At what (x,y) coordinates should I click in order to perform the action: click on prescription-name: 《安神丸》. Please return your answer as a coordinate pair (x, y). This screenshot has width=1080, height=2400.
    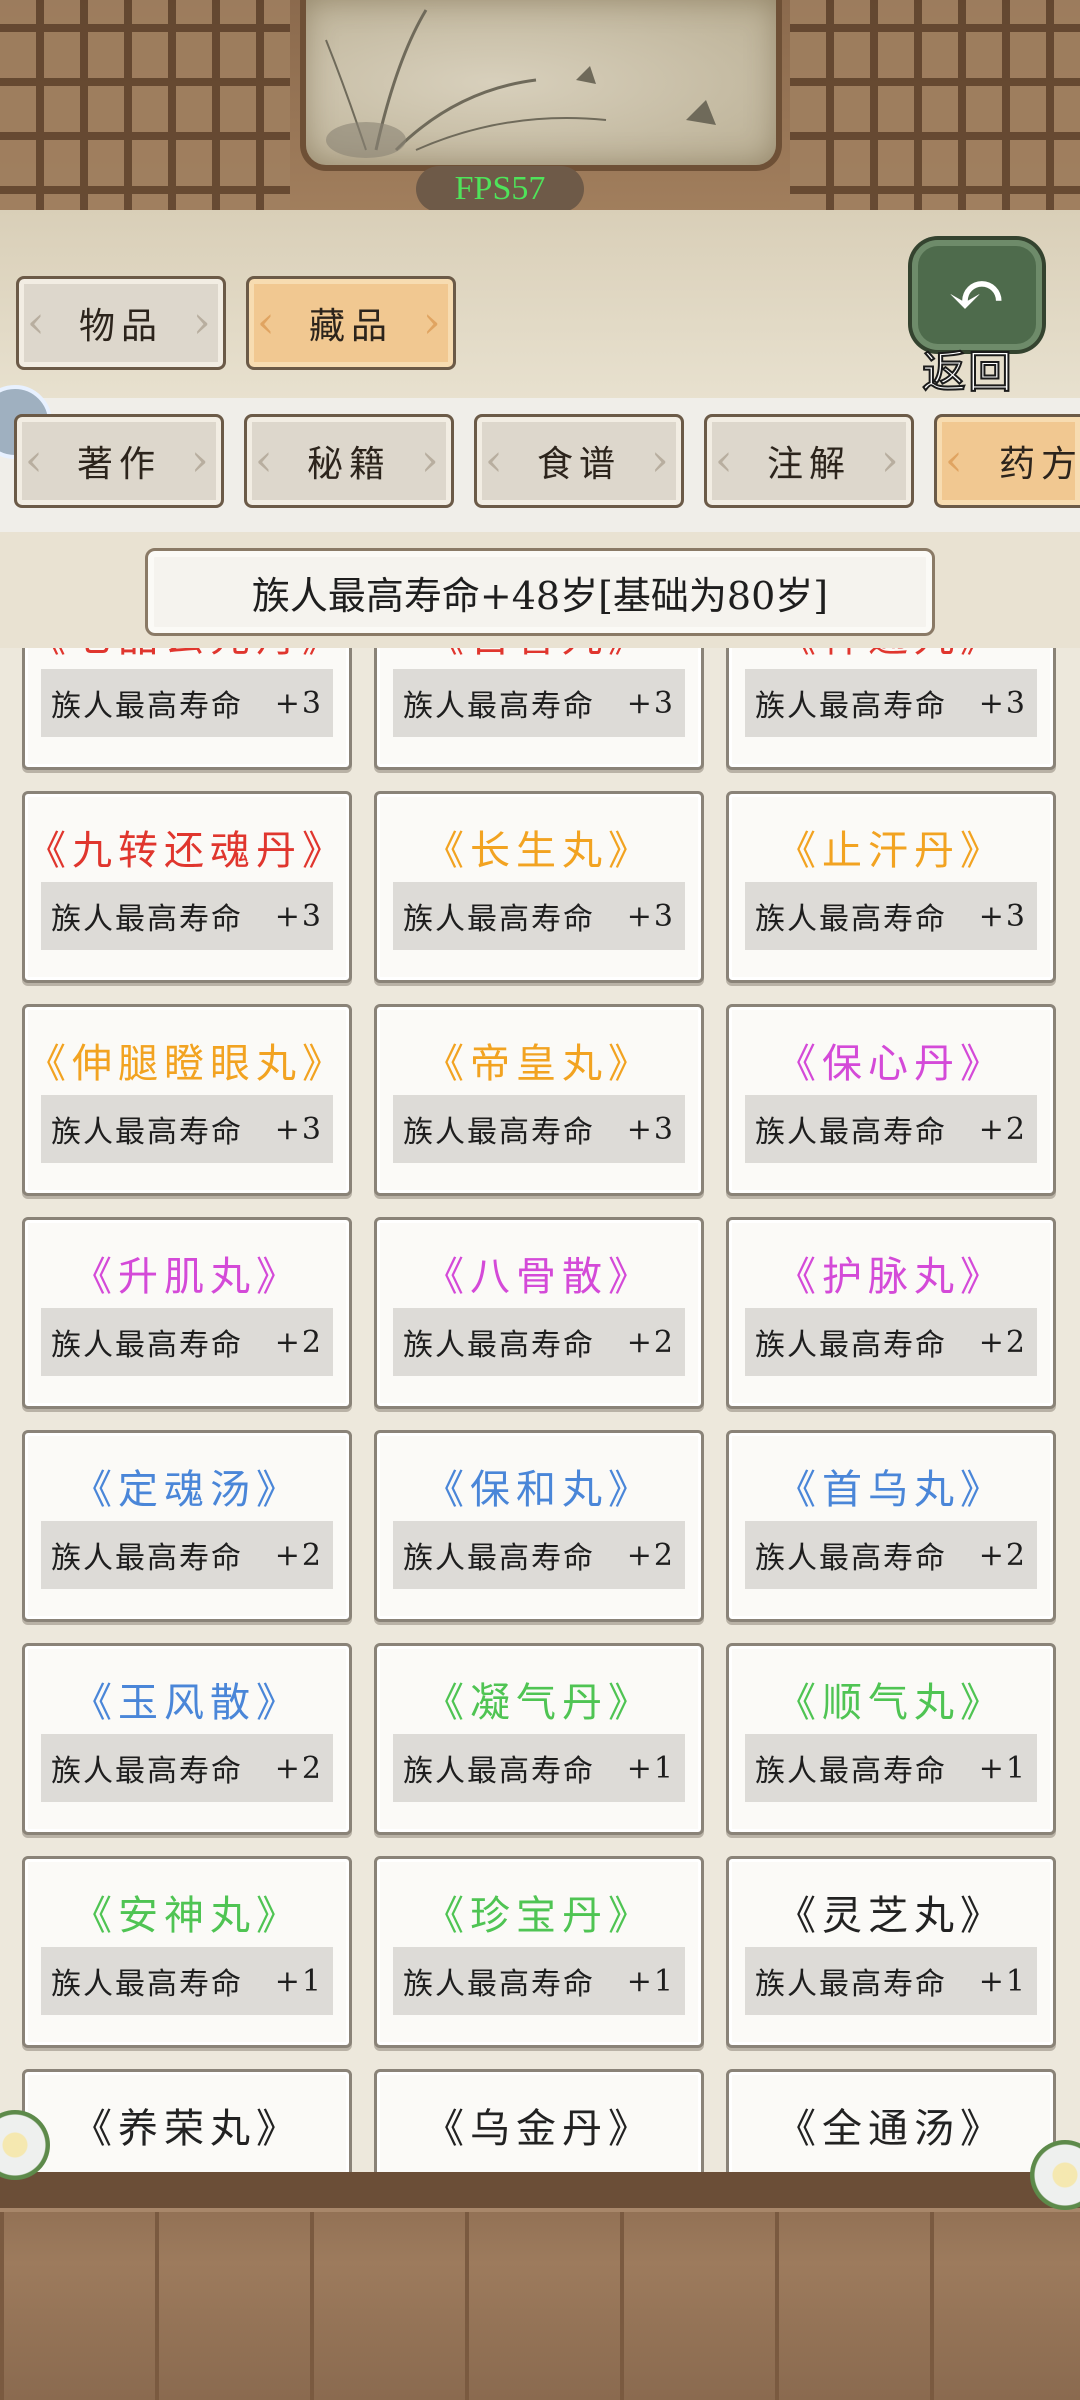
    Looking at the image, I should click on (187, 1916).